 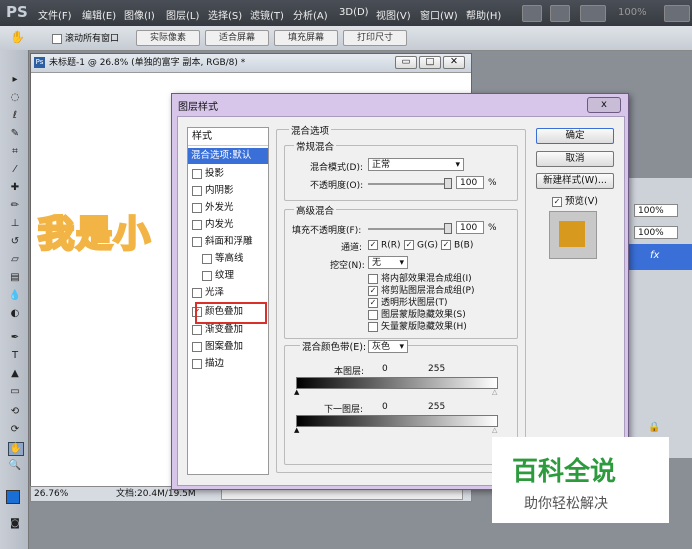 I want to click on dodge-tool-icon: ◐, so click(x=15, y=314).